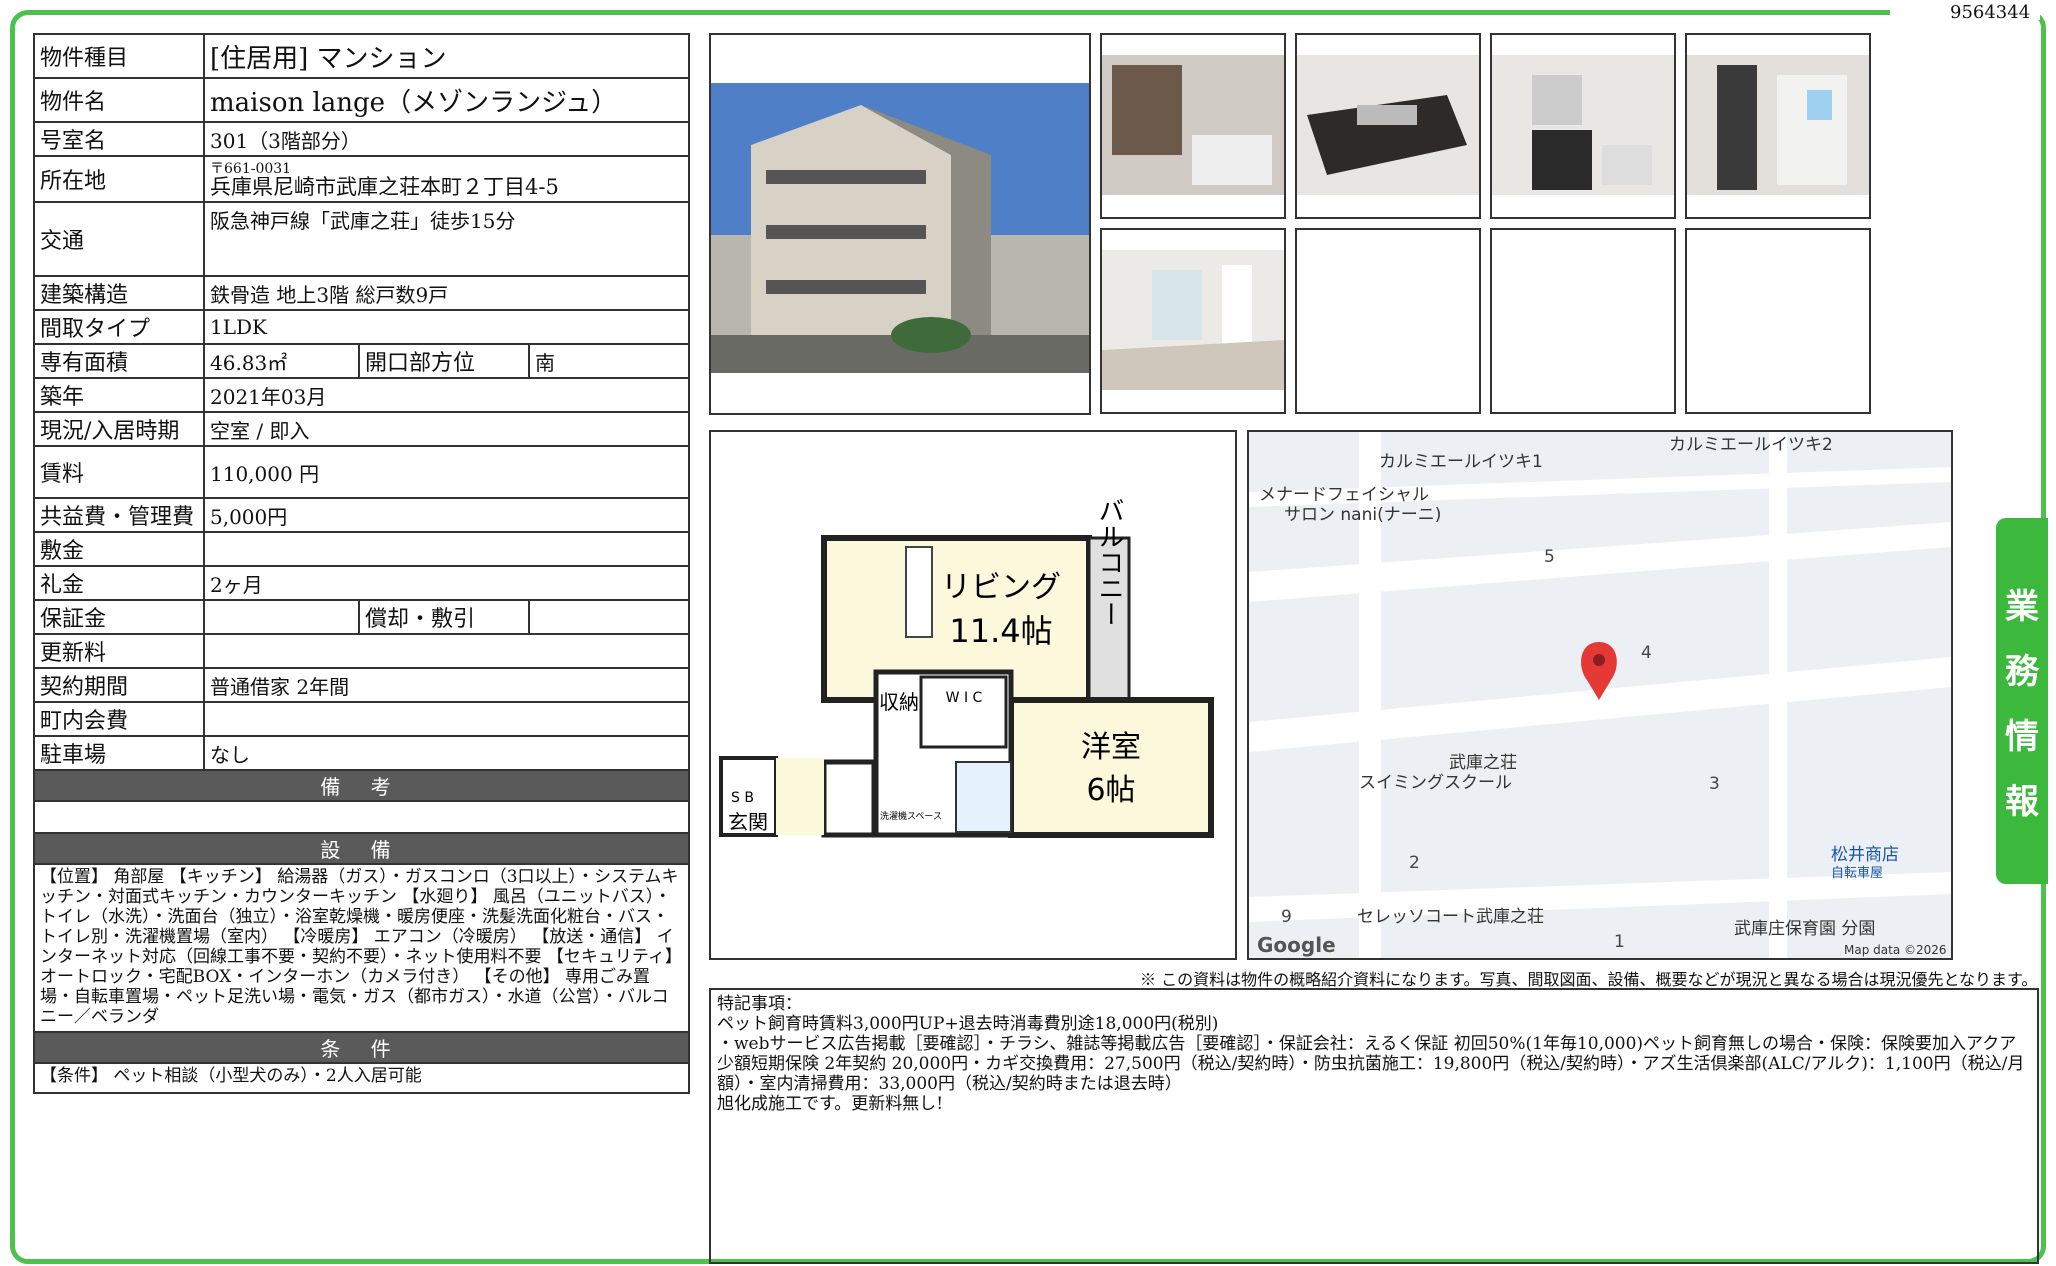 The height and width of the screenshot is (1266, 2056). I want to click on town-fee-label: 町内会費, so click(119, 719).